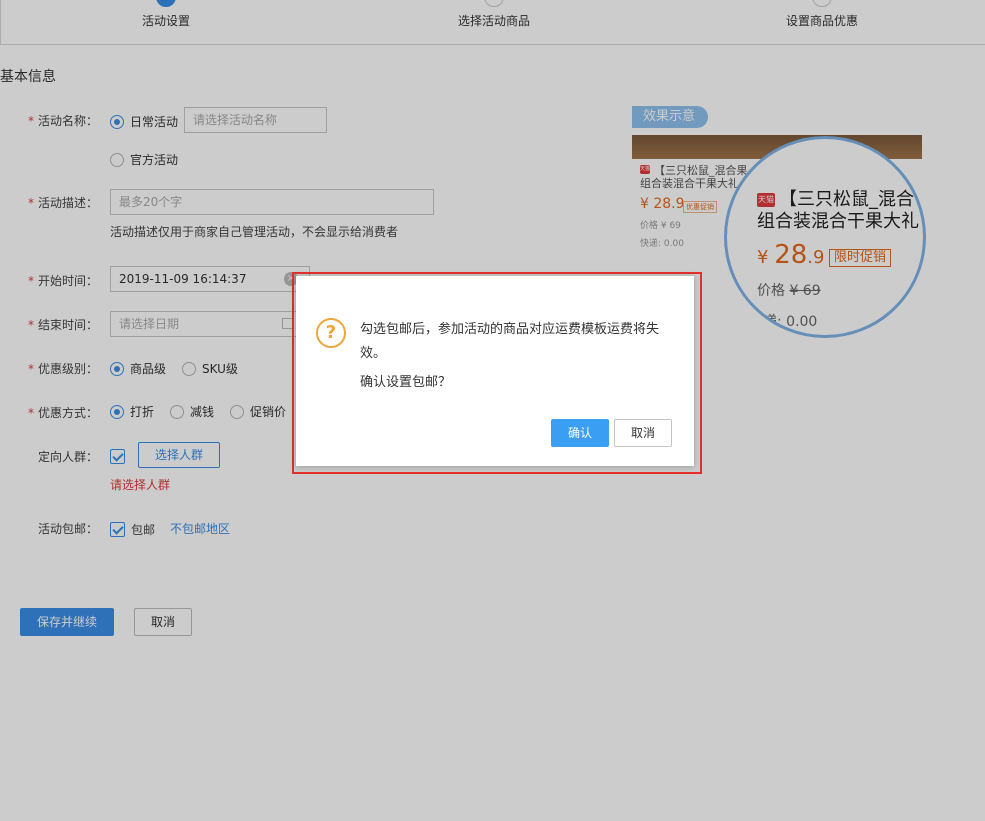 The width and height of the screenshot is (985, 821). I want to click on dialog-message: 勾选包邮后，参加活动的商品对应运费模板运费将失效。, so click(510, 341).